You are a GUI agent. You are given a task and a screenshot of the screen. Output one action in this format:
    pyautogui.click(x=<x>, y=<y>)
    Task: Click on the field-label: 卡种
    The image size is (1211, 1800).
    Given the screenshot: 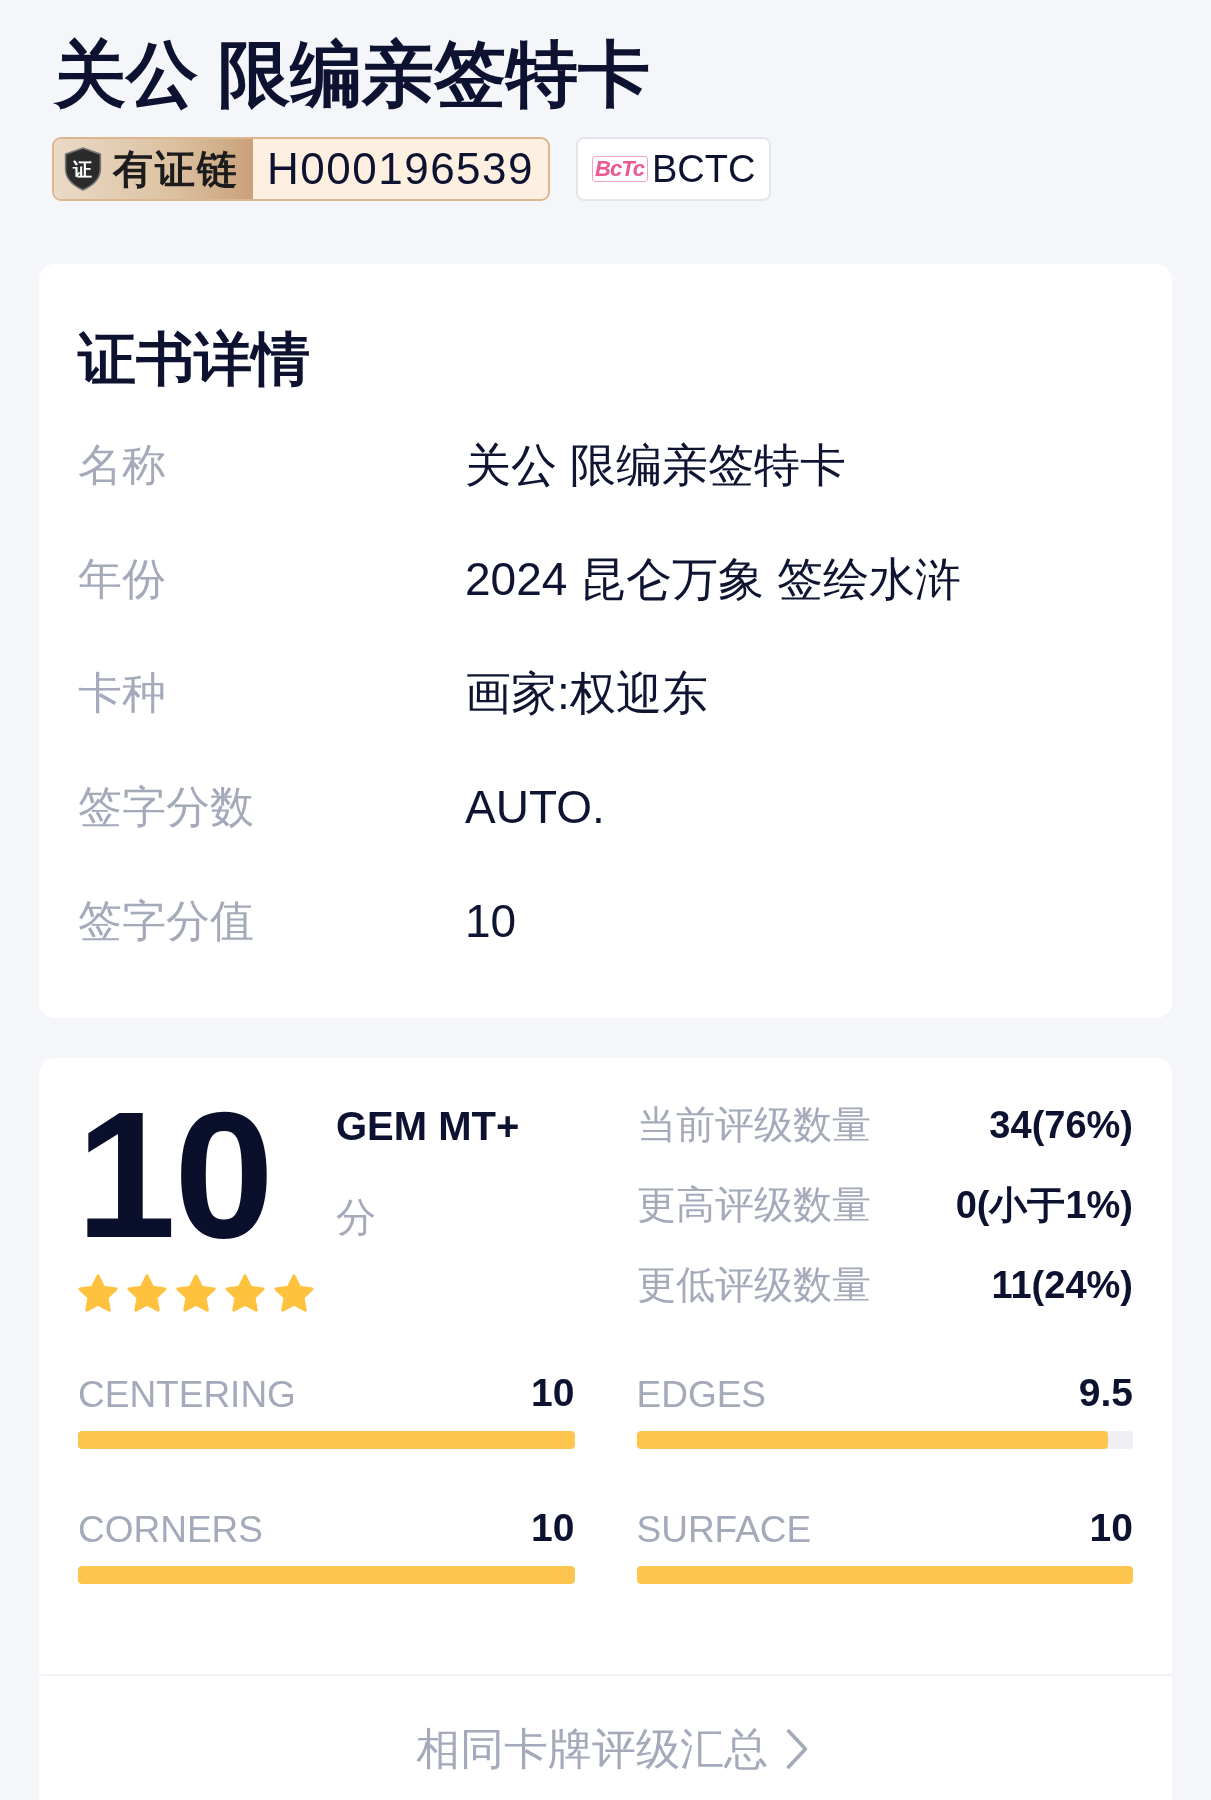 What is the action you would take?
    pyautogui.click(x=122, y=693)
    